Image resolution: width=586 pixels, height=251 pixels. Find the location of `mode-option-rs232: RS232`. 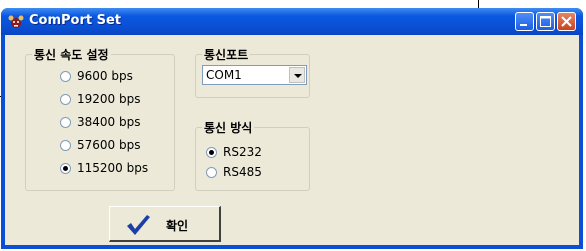

mode-option-rs232: RS232 is located at coordinates (234, 152).